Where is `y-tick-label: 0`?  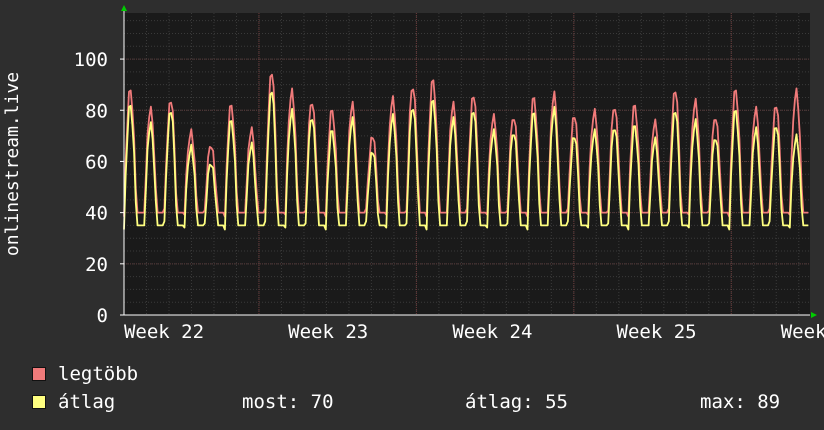 y-tick-label: 0 is located at coordinates (102, 316).